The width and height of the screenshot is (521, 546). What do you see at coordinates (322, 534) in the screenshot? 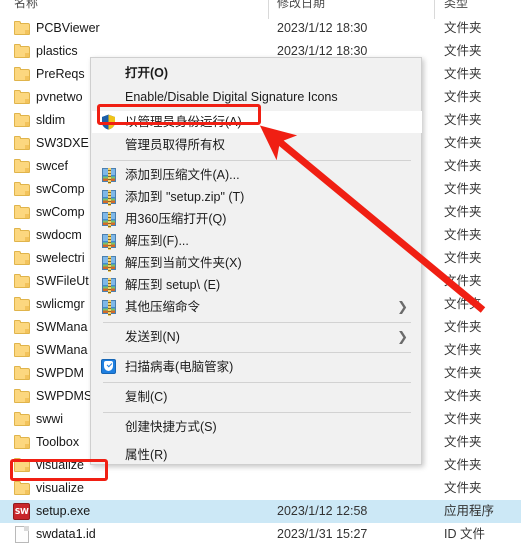
I see `file-date-cell: 2023/1/31 15:27` at bounding box center [322, 534].